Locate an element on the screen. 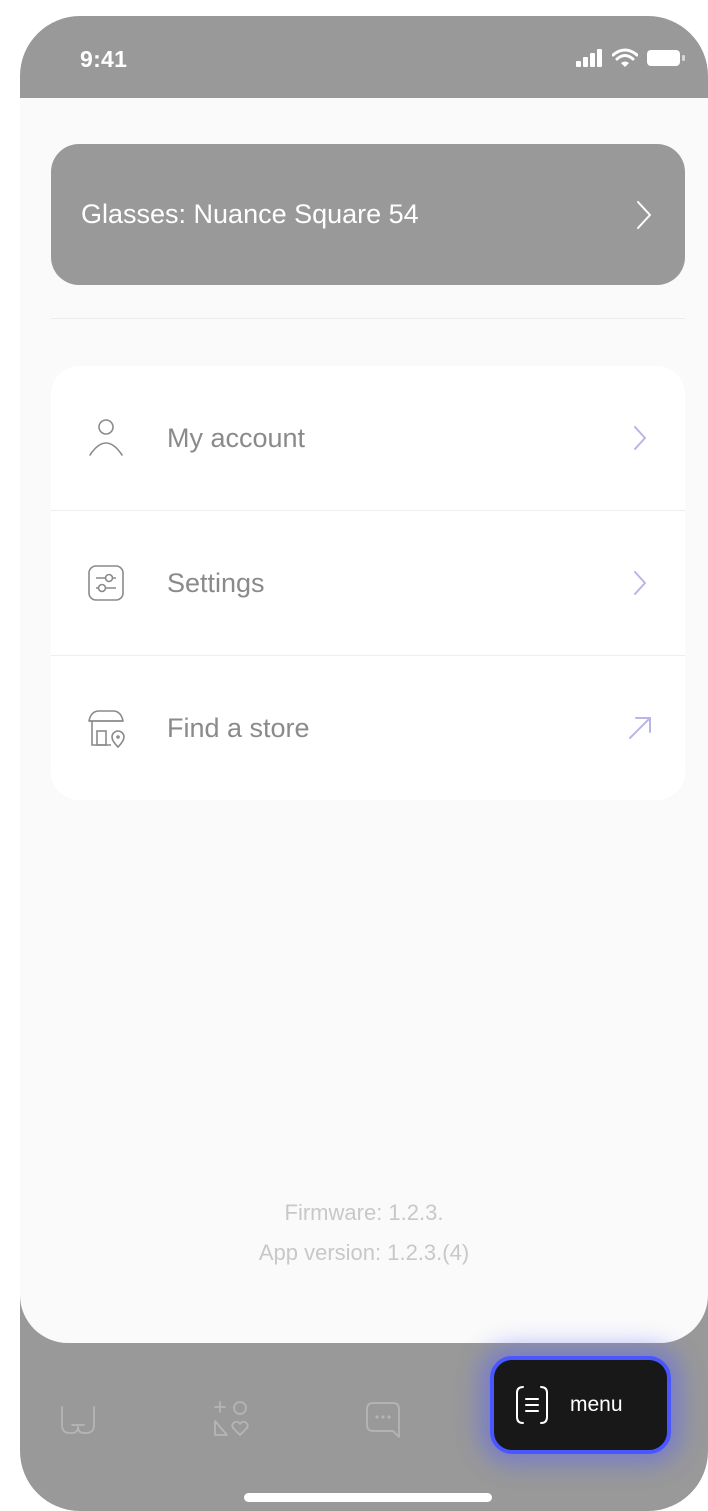  app-version: App version: 1.2.3.(4) is located at coordinates (364, 1252).